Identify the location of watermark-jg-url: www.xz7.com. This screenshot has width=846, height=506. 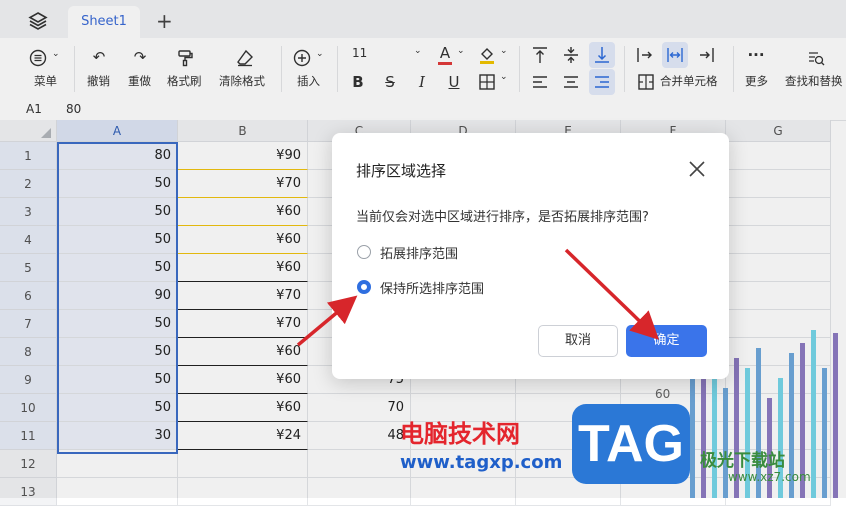
(769, 477).